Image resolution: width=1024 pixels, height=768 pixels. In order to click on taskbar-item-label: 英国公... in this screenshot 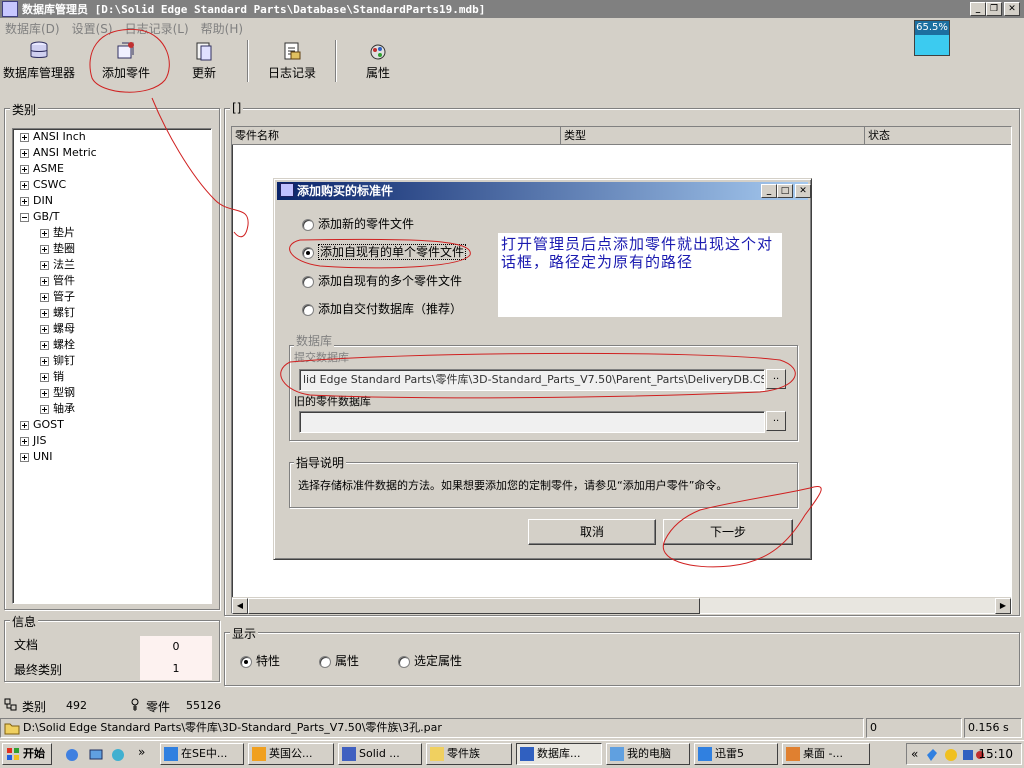, I will do `click(291, 753)`.